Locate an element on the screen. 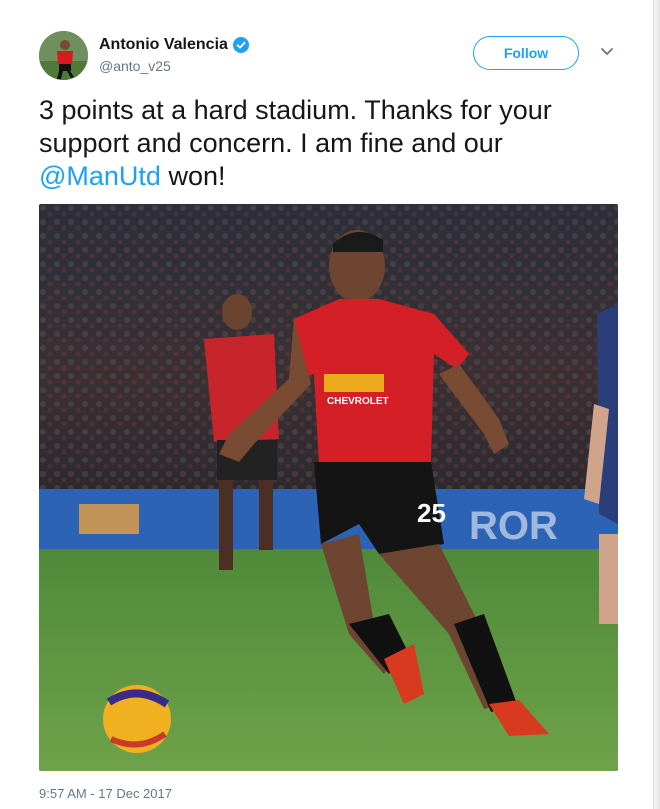 The image size is (660, 809). display-name: Antonio Valencia is located at coordinates (163, 45).